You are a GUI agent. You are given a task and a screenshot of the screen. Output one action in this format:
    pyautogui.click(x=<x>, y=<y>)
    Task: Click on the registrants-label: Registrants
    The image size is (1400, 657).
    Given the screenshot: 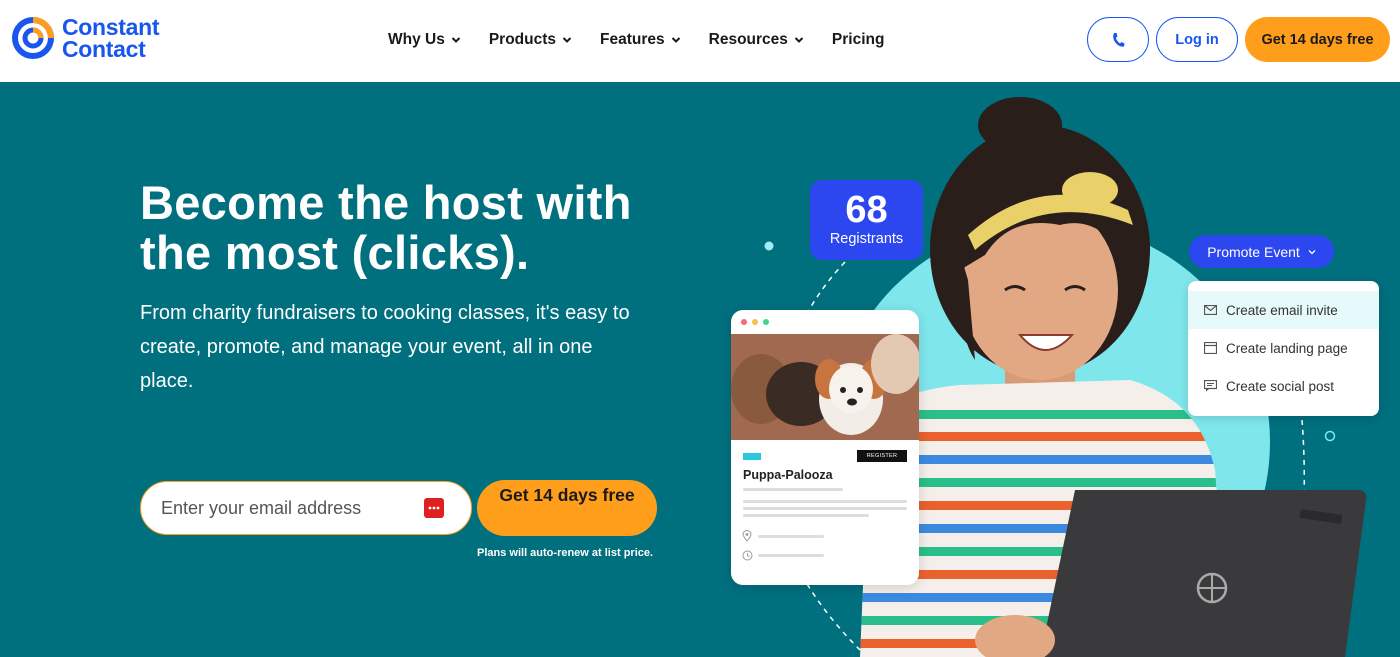 What is the action you would take?
    pyautogui.click(x=866, y=239)
    